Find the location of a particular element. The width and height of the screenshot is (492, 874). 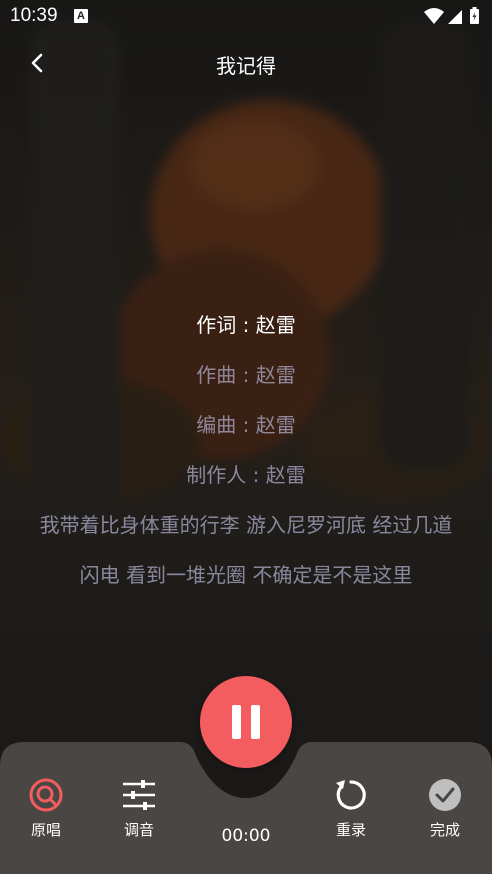

status-icons is located at coordinates (451, 15).